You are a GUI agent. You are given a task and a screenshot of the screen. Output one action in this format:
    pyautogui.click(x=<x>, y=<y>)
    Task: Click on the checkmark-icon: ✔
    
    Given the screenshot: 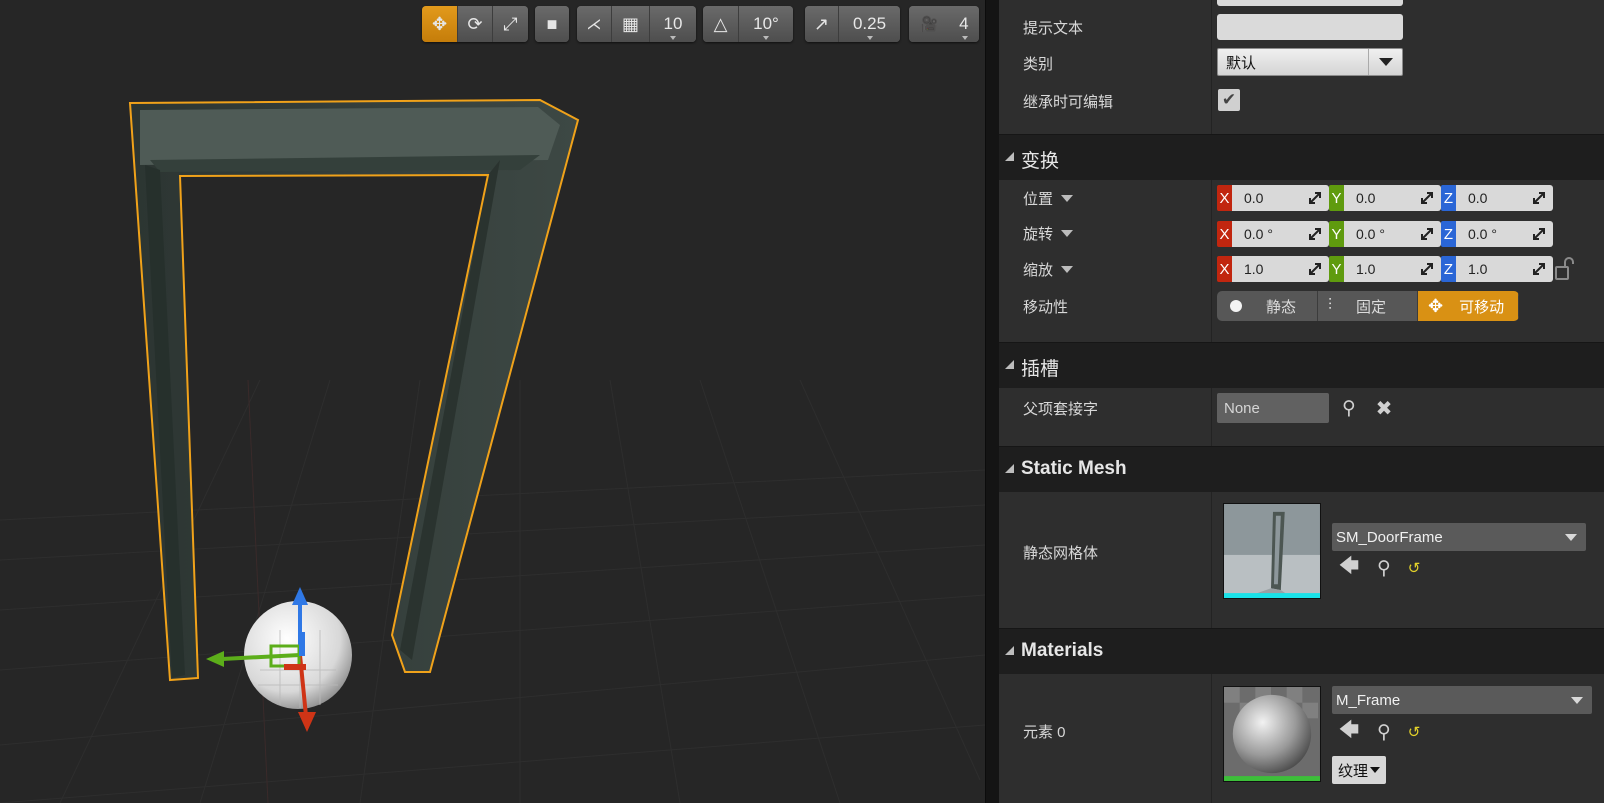 What is the action you would take?
    pyautogui.click(x=1229, y=99)
    